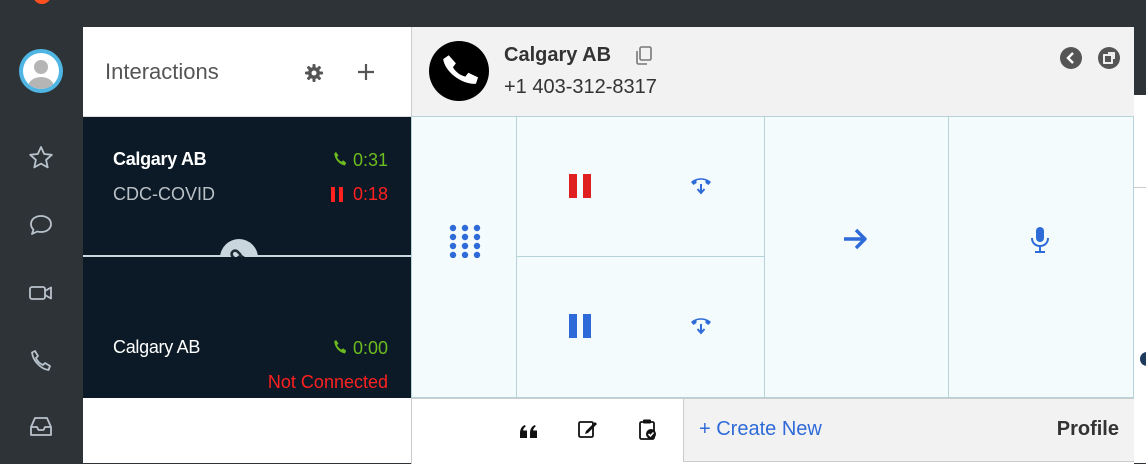  What do you see at coordinates (247, 186) in the screenshot?
I see `interaction-card: Calgary AB CDC-COVID 0:31 0:18` at bounding box center [247, 186].